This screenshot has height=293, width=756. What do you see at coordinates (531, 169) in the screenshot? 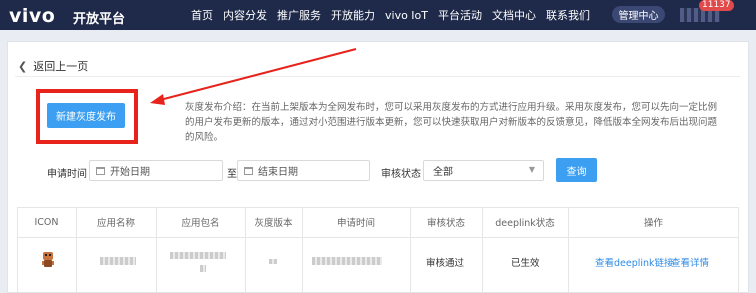
I see `chevron-down-icon: ▼` at bounding box center [531, 169].